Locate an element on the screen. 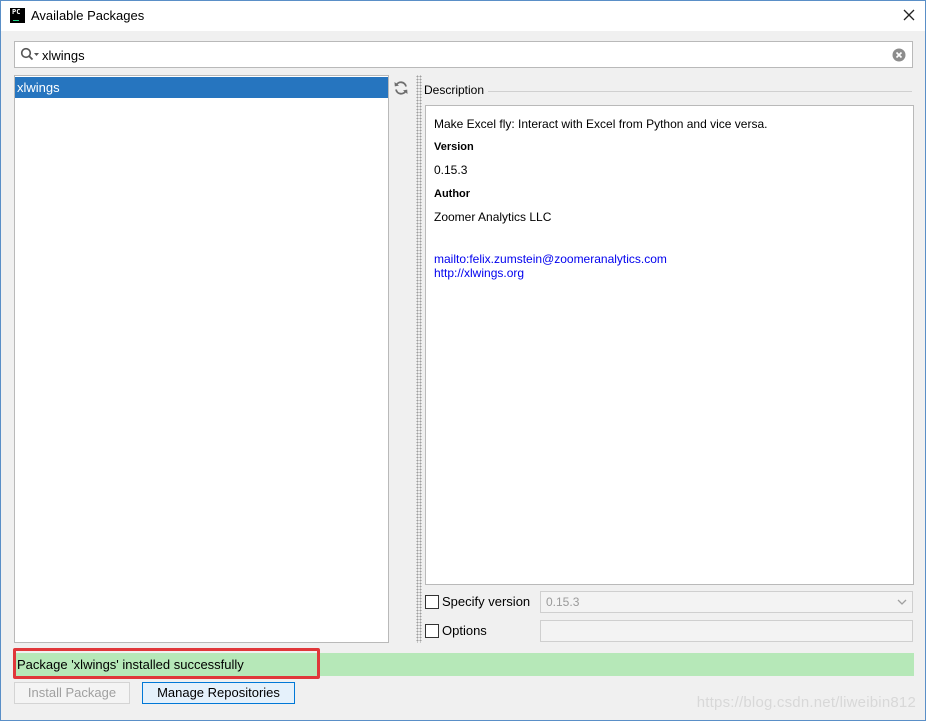  manage-repositories-button: Manage Repositories is located at coordinates (218, 693).